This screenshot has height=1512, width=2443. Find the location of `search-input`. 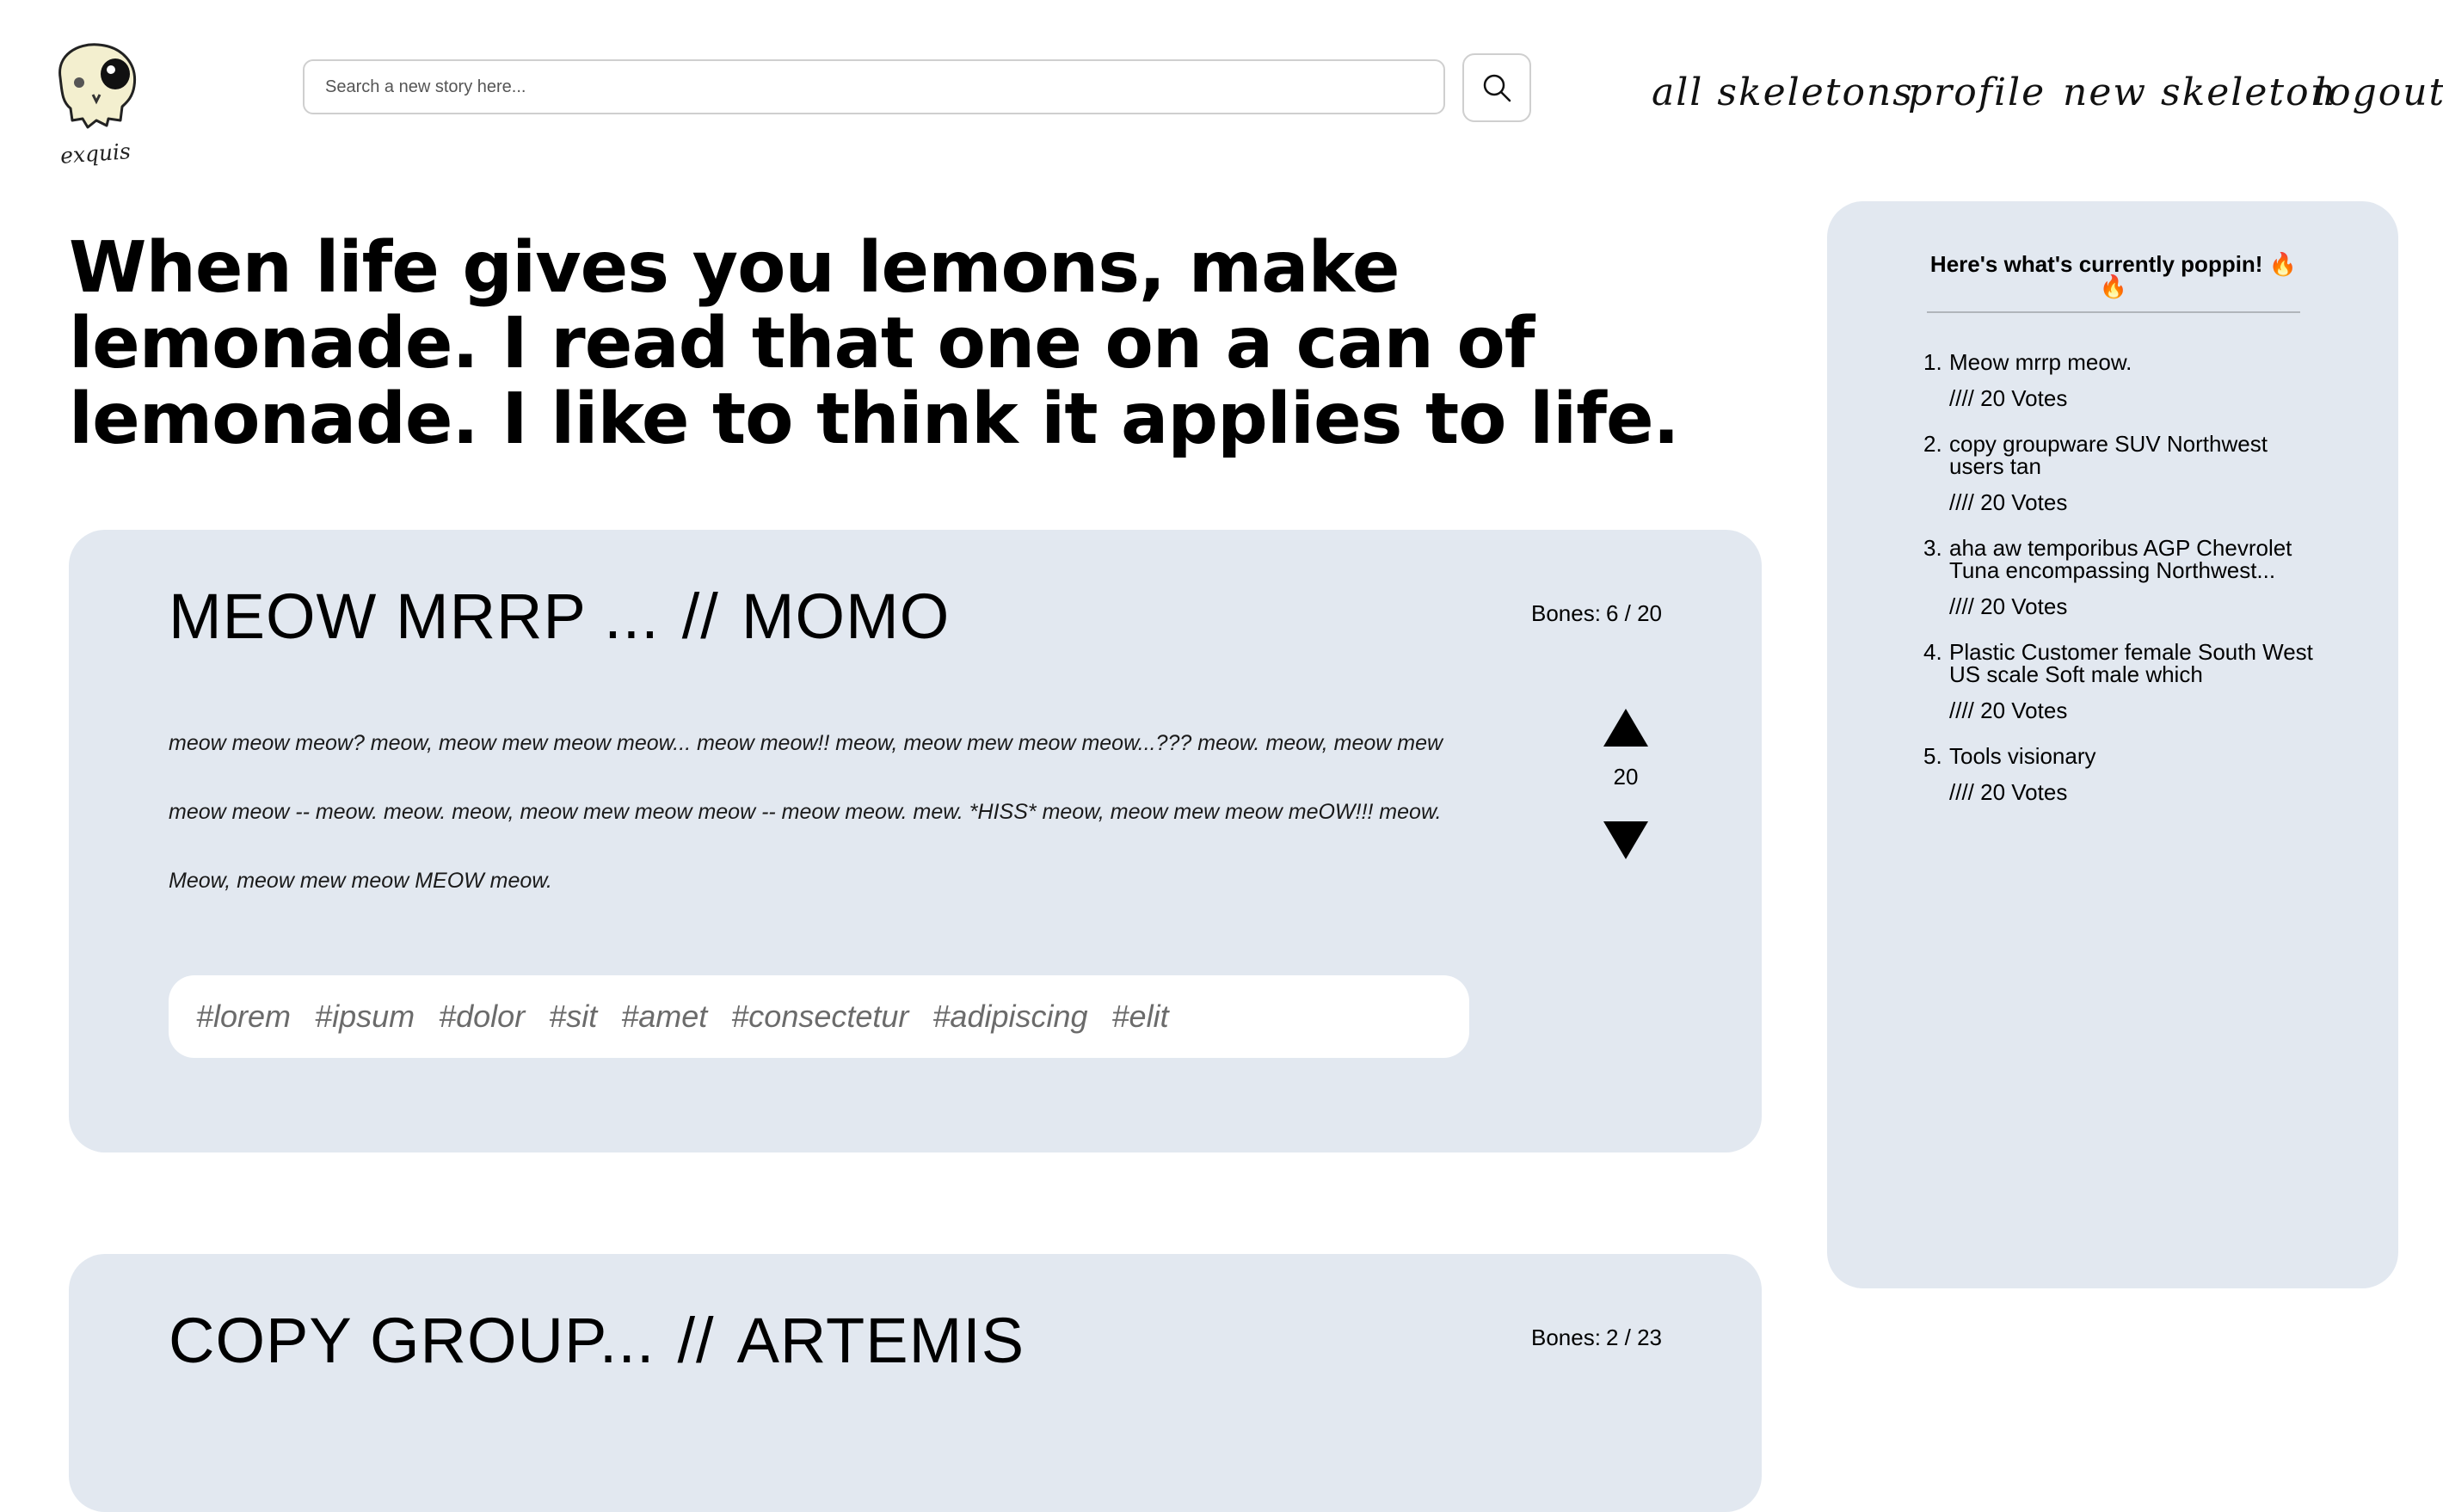

search-input is located at coordinates (874, 87).